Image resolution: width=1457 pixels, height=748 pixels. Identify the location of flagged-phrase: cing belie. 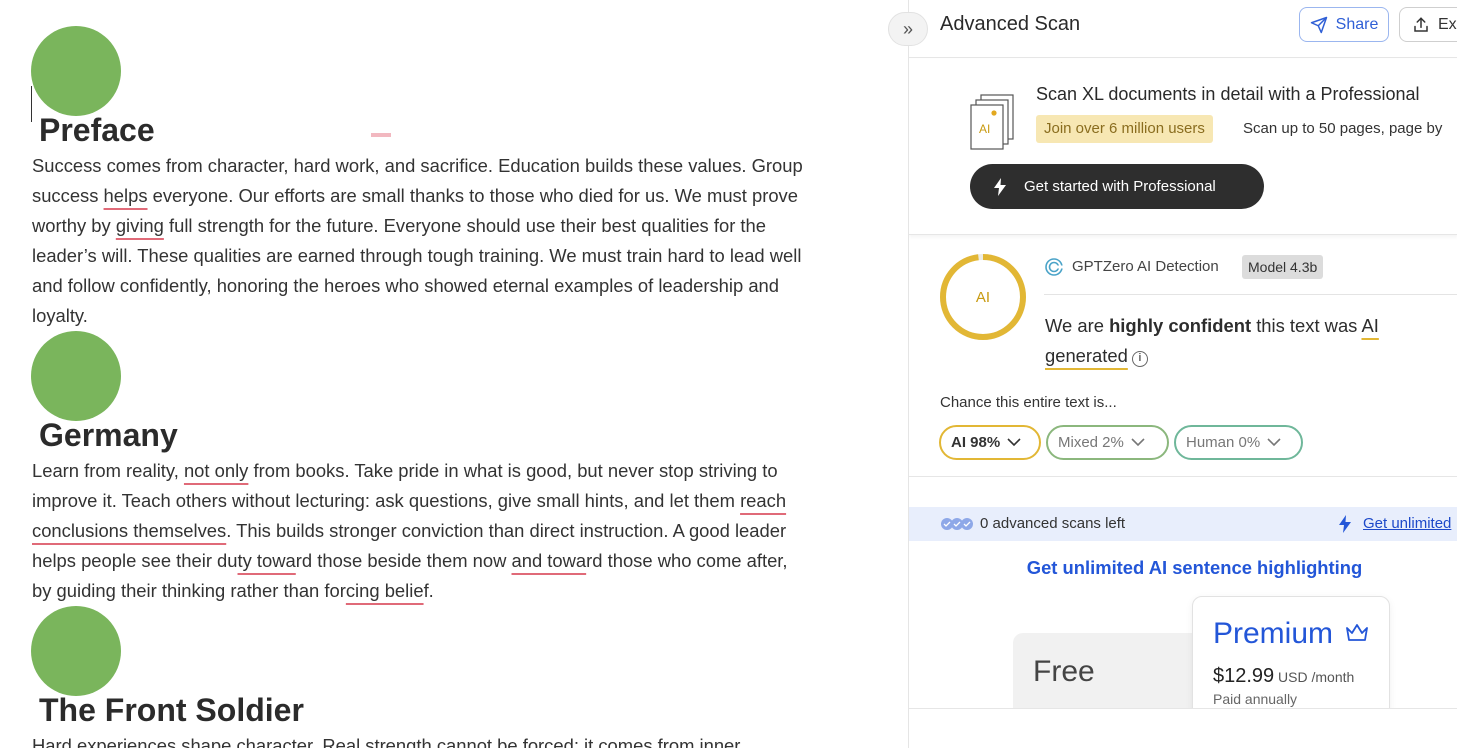
(385, 590).